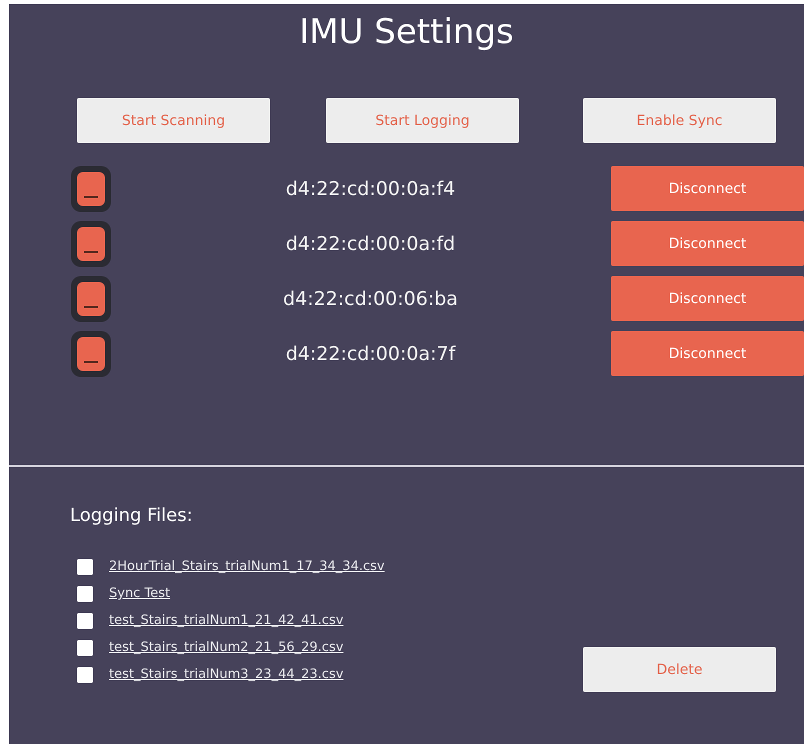 Image resolution: width=804 pixels, height=744 pixels. I want to click on section-heading: Logging Files:, so click(132, 516).